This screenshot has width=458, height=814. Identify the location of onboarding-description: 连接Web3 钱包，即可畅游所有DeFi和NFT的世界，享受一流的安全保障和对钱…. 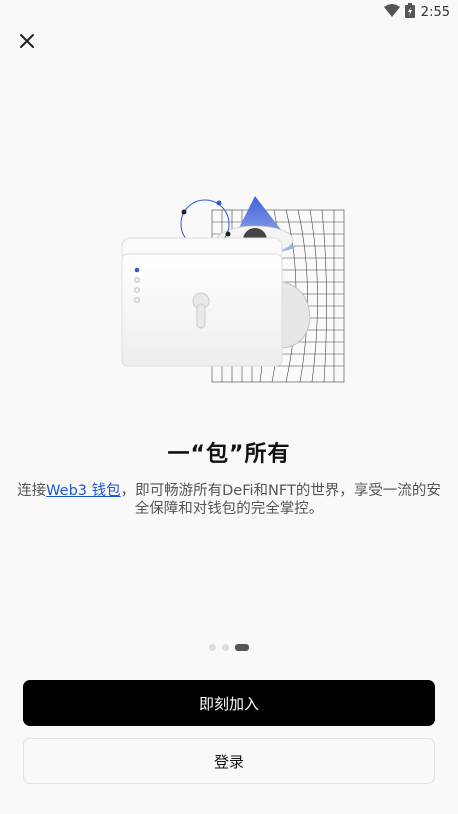
(229, 500).